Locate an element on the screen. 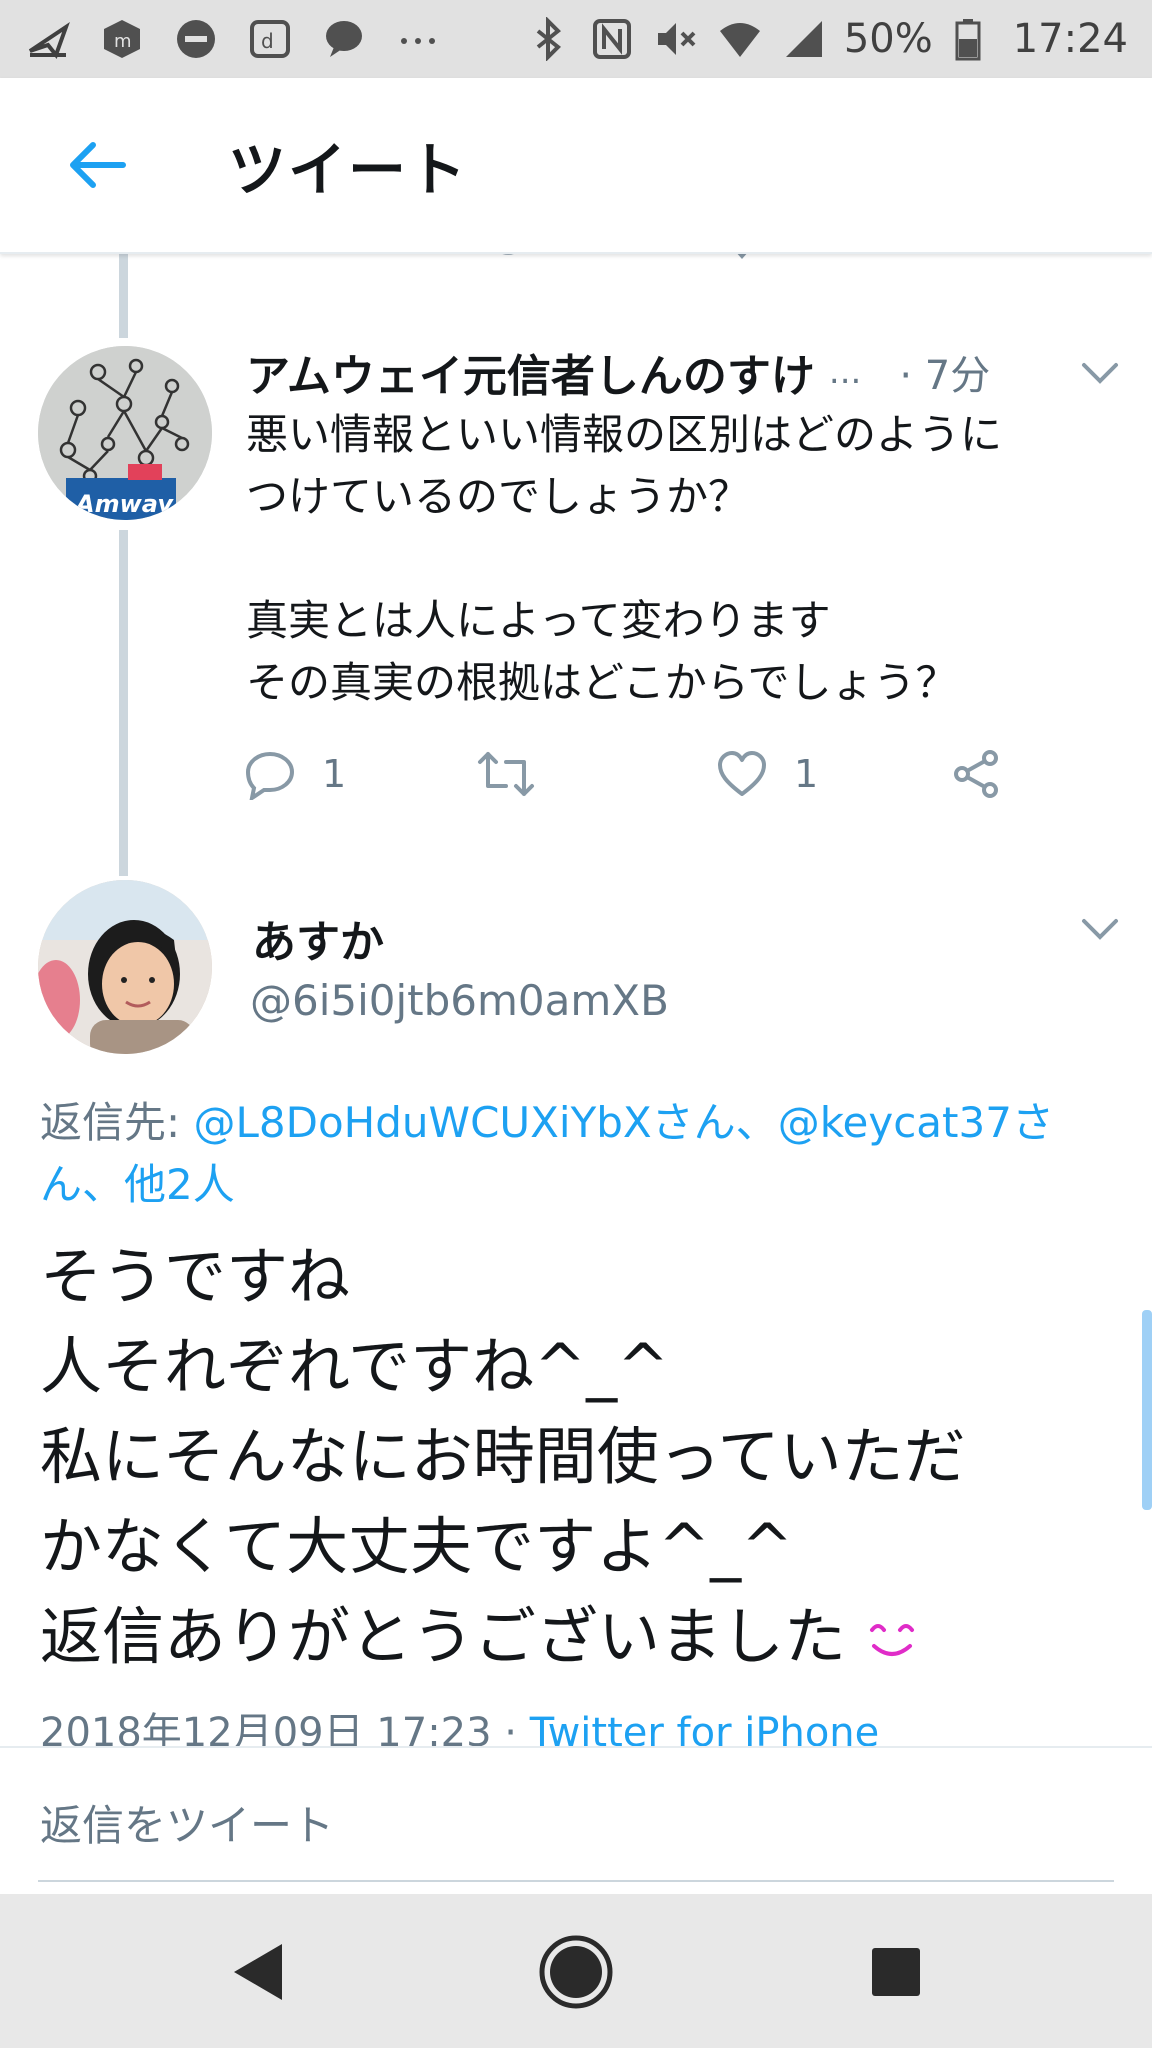 This screenshot has width=1152, height=2048. battery-icon is located at coordinates (973, 39).